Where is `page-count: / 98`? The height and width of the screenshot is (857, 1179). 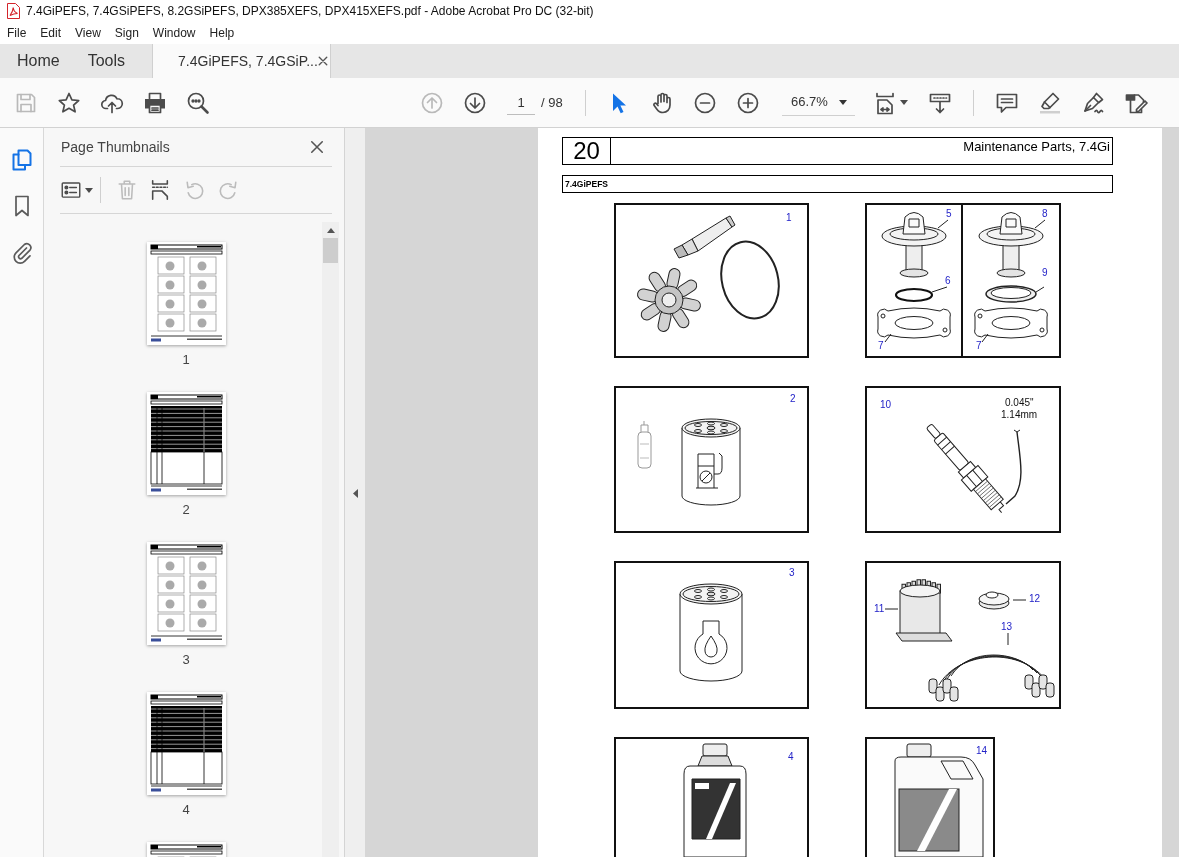
page-count: / 98 is located at coordinates (552, 102).